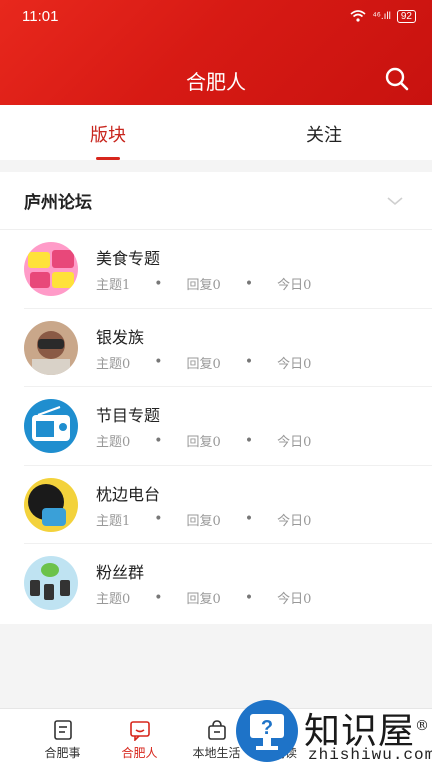  Describe the element at coordinates (40, 16) in the screenshot. I see `status-time: 11:01` at that location.